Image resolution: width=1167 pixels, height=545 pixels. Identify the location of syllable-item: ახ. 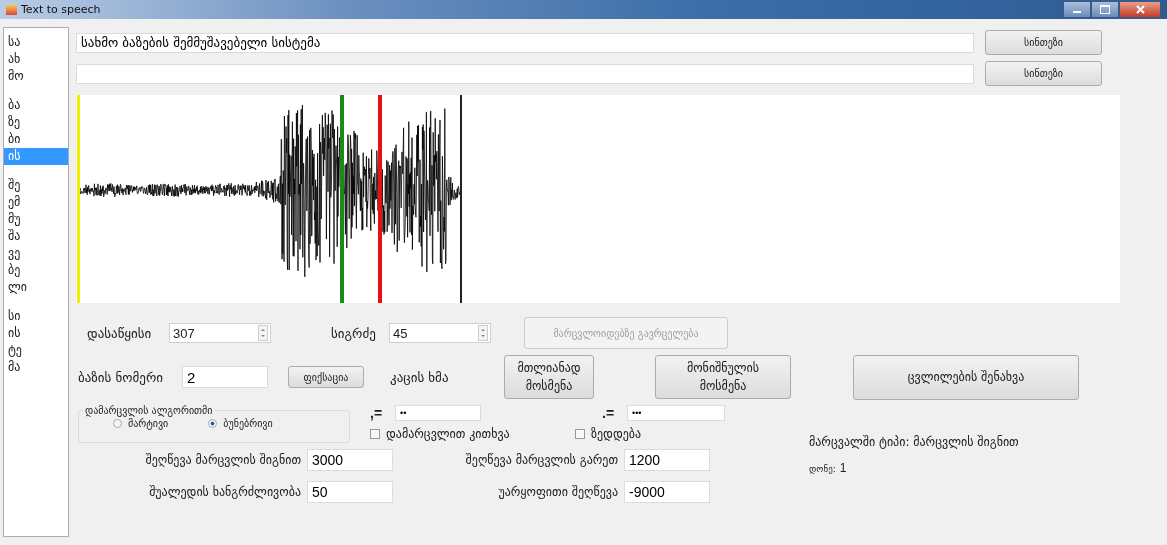
(36, 59).